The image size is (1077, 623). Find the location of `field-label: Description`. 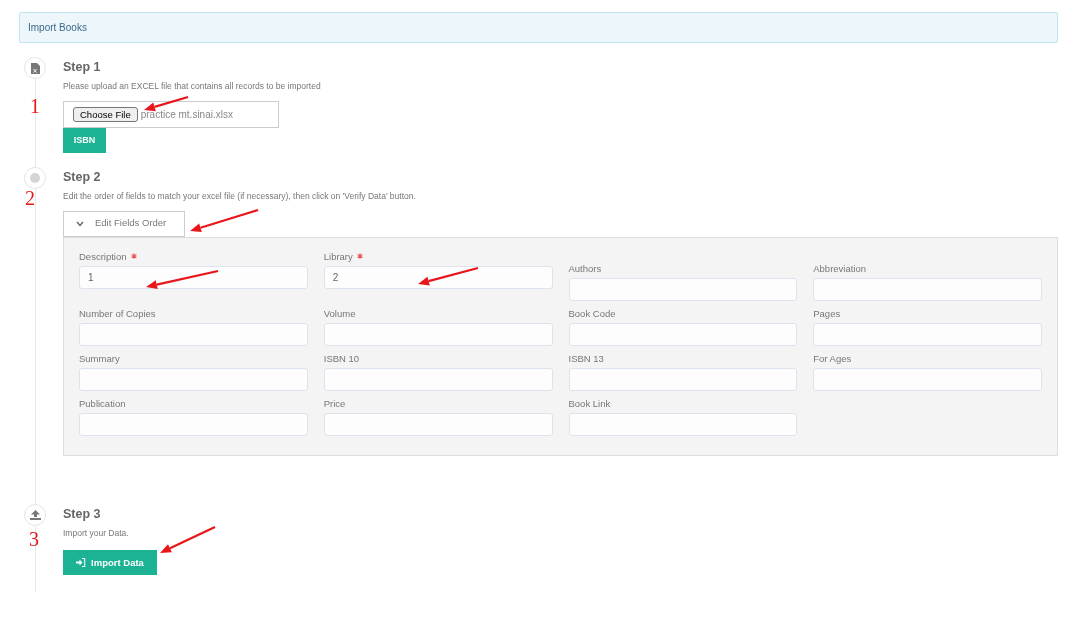

field-label: Description is located at coordinates (103, 256).